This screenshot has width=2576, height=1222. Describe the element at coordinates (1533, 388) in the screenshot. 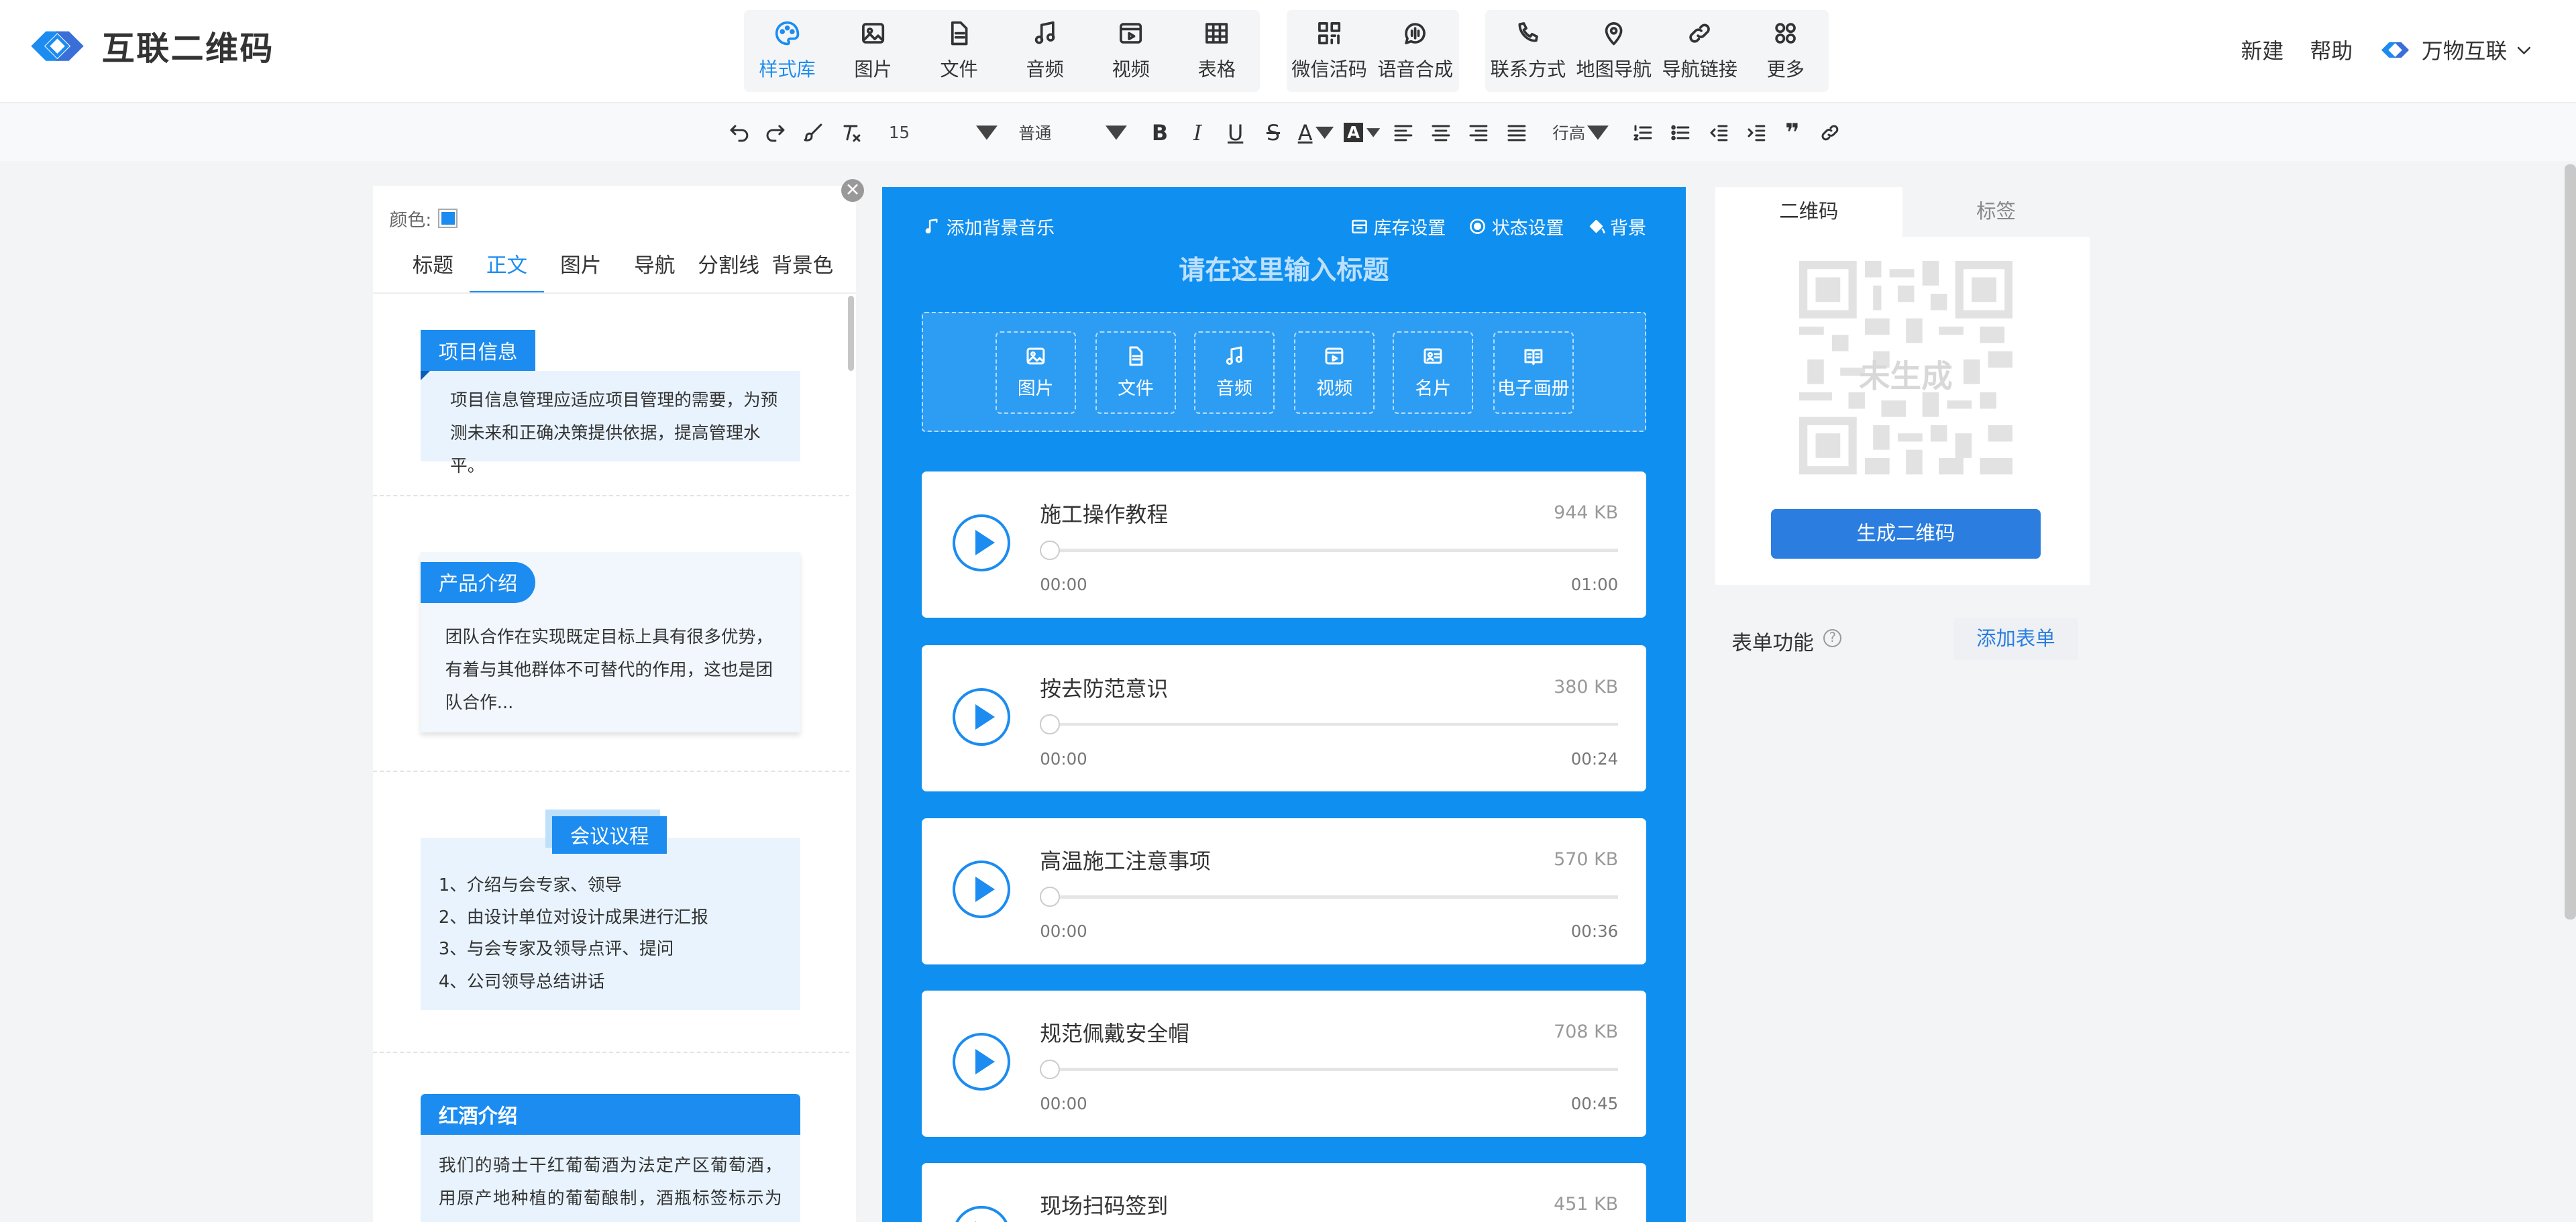

I see `media-button-label: 电子画册` at that location.